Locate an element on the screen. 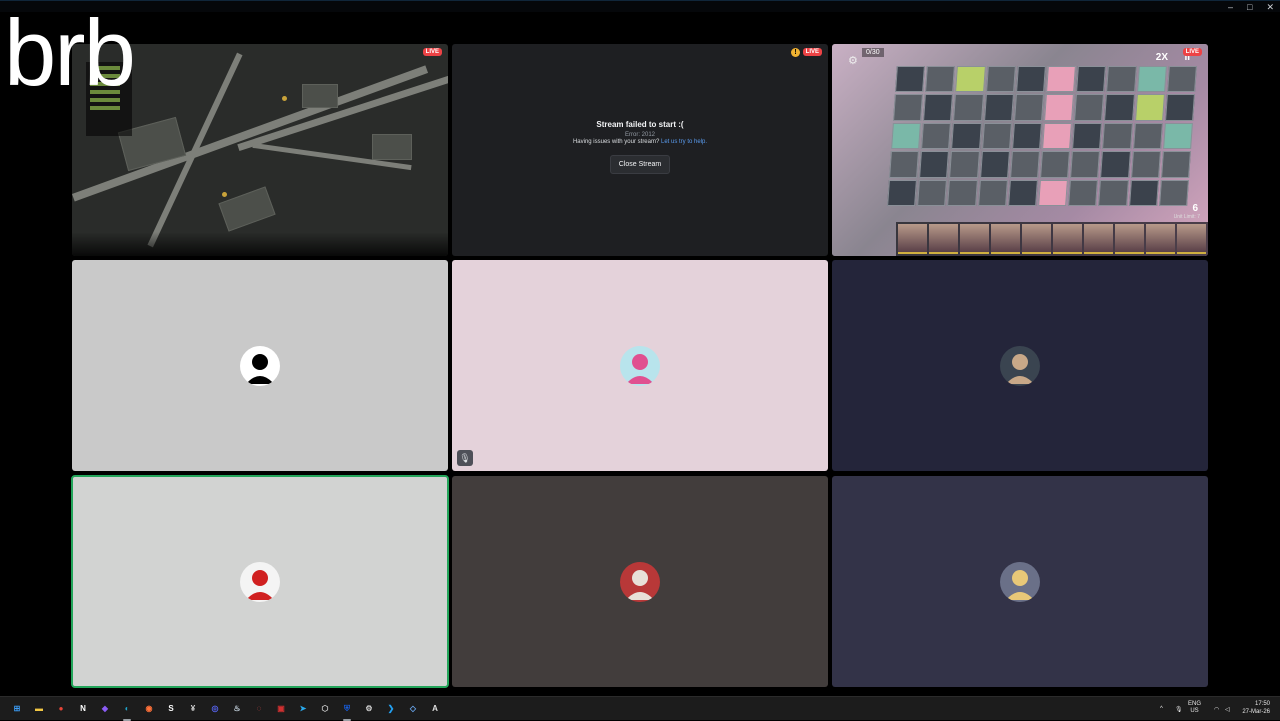 This screenshot has width=1280, height=721. close-stream-button: Close Stream is located at coordinates (640, 164).